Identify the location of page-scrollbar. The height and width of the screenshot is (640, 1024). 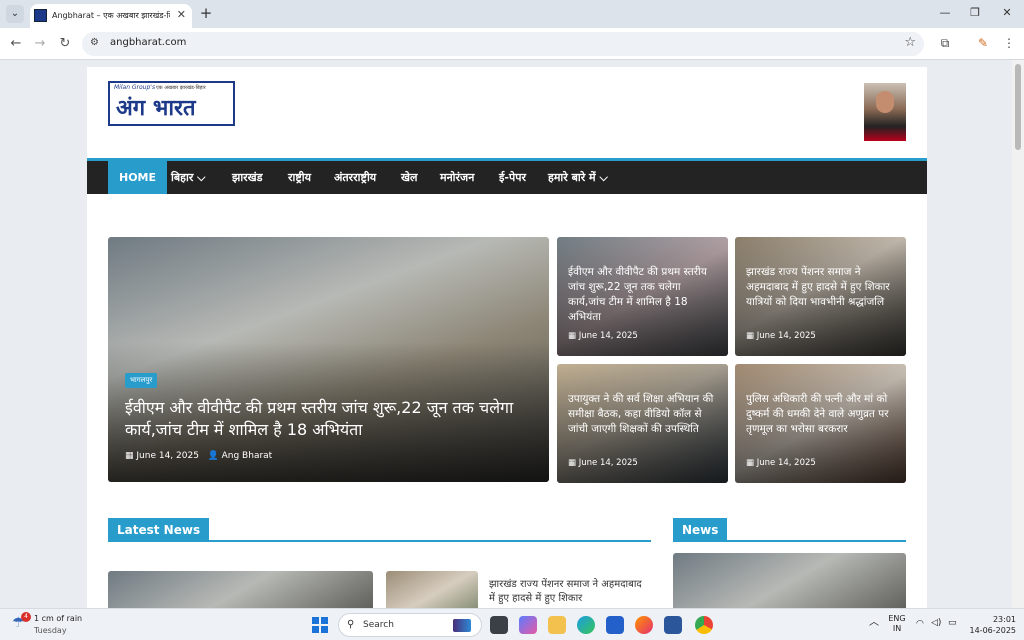
(1018, 334).